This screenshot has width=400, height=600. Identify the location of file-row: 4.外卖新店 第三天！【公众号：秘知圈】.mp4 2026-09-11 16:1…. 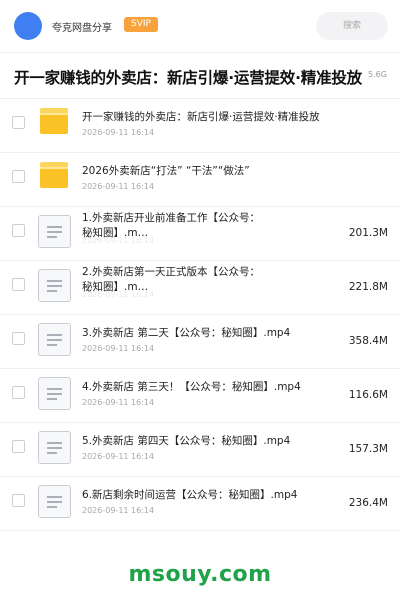
(200, 396).